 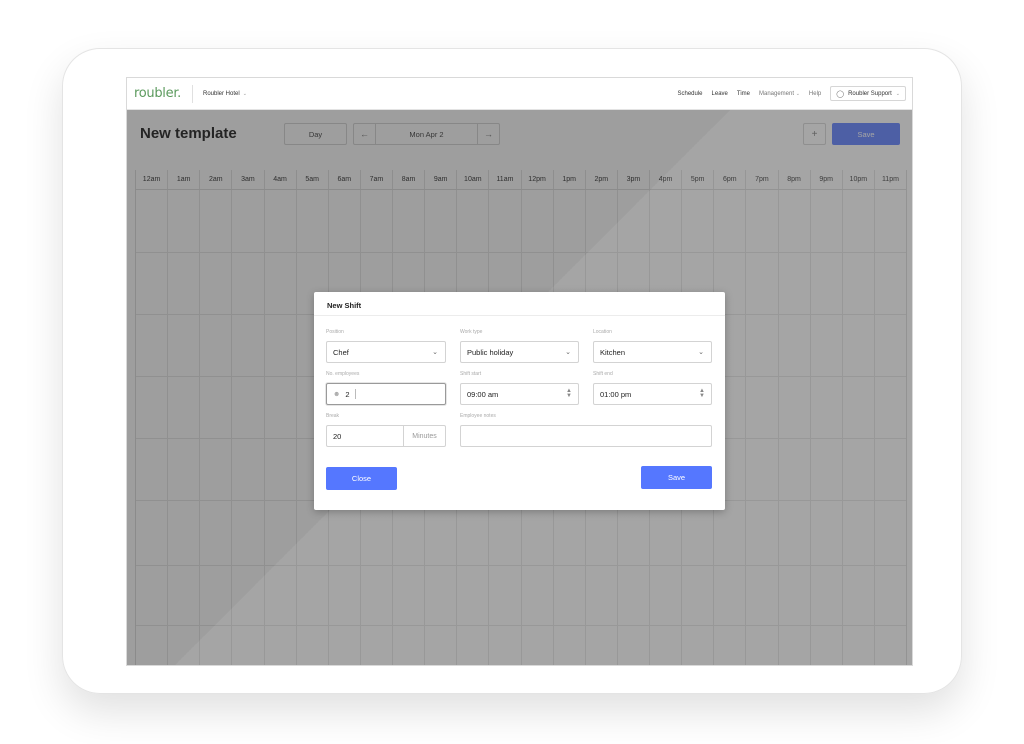 What do you see at coordinates (602, 332) in the screenshot?
I see `location-label: Location` at bounding box center [602, 332].